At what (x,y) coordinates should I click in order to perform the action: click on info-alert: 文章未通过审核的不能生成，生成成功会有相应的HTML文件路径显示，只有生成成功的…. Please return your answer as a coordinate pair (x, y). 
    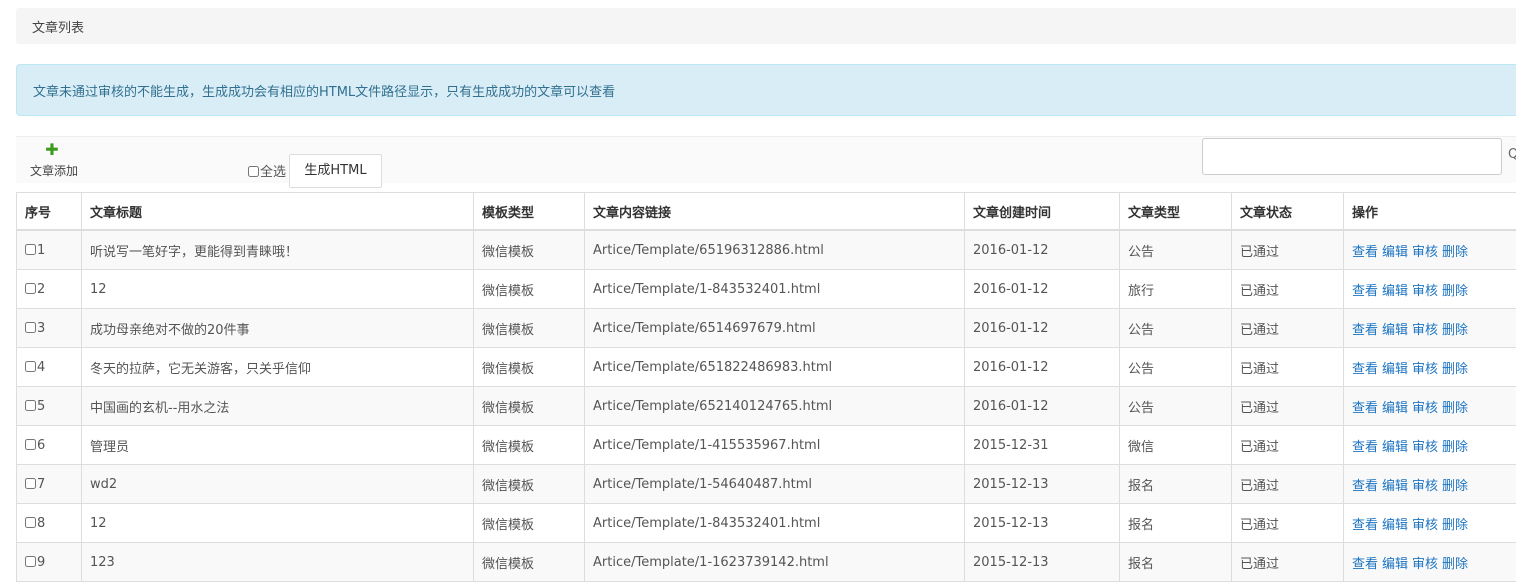
    Looking at the image, I should click on (766, 90).